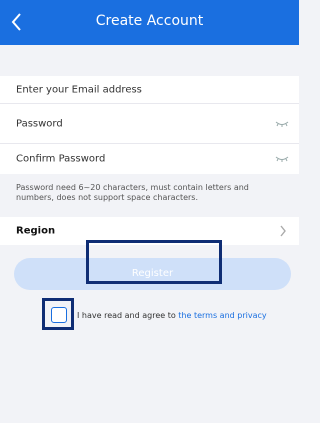 The width and height of the screenshot is (320, 423). What do you see at coordinates (36, 231) in the screenshot?
I see `region-label: Region` at bounding box center [36, 231].